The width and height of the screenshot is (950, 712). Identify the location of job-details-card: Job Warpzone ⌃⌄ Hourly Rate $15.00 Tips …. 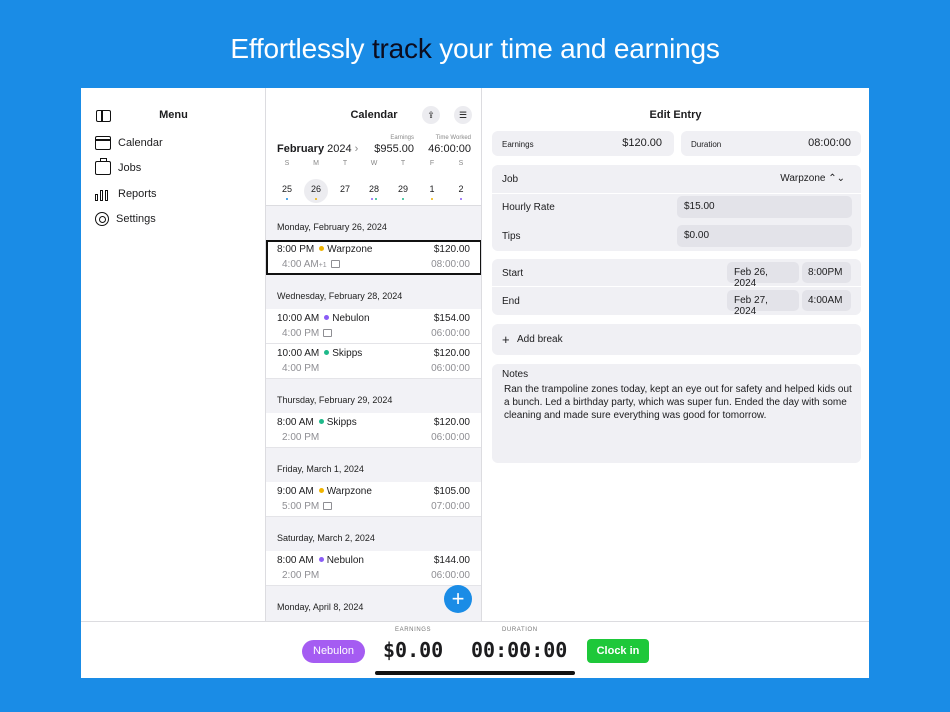
(676, 208).